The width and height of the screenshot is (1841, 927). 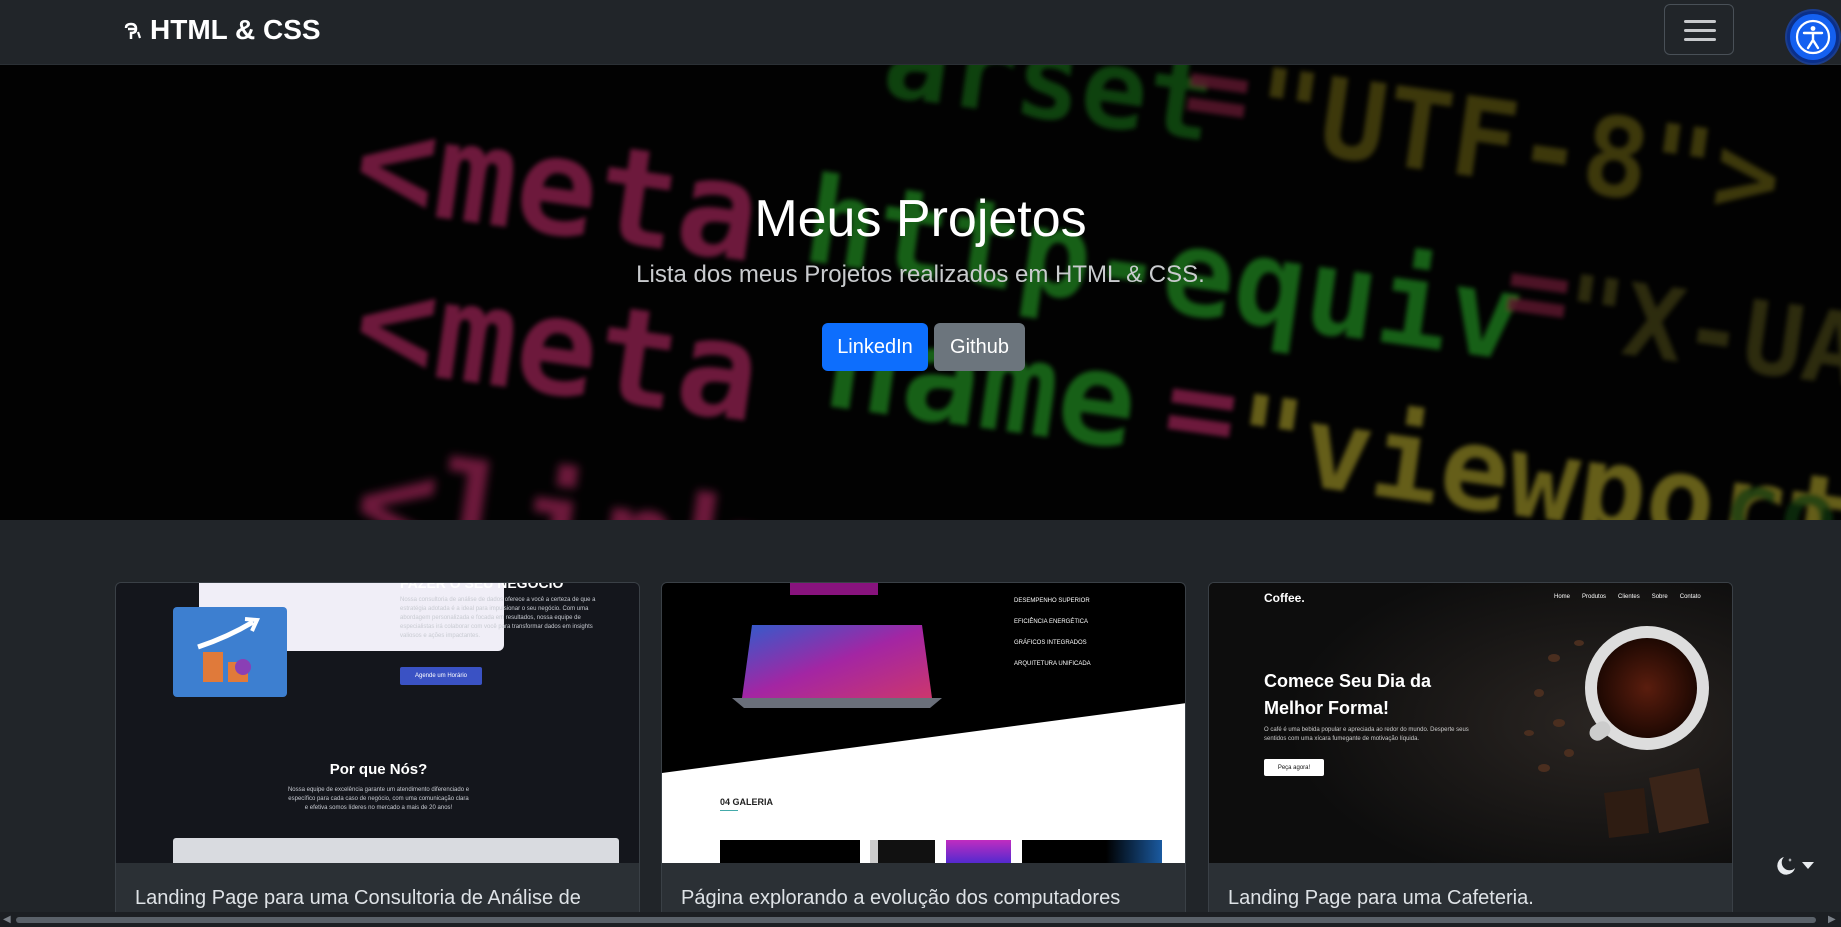 I want to click on thumb-feature: EFICIÊNCIA ENERGÉTICA, so click(x=1051, y=622).